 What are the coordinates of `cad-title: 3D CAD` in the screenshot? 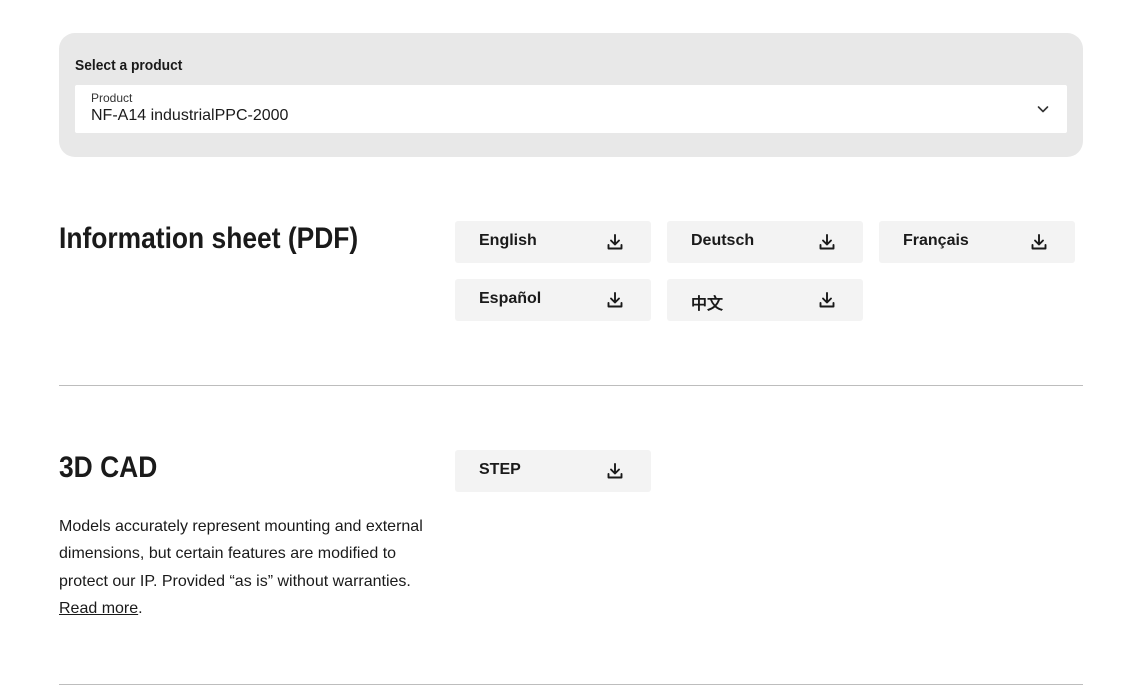 It's located at (108, 467).